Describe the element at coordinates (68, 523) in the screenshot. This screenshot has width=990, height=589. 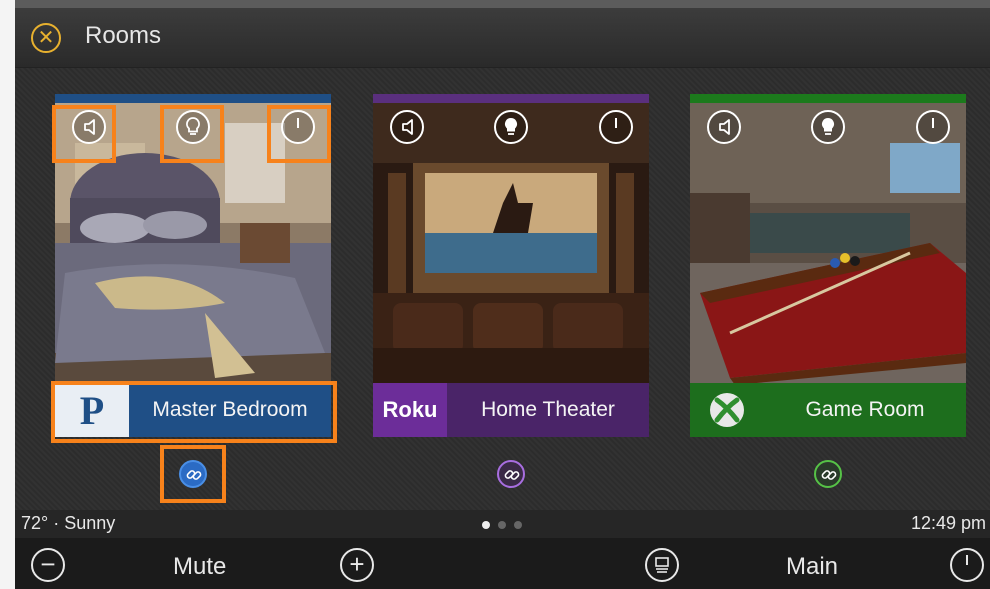
I see `weather-readout: 72° · Sunny` at that location.